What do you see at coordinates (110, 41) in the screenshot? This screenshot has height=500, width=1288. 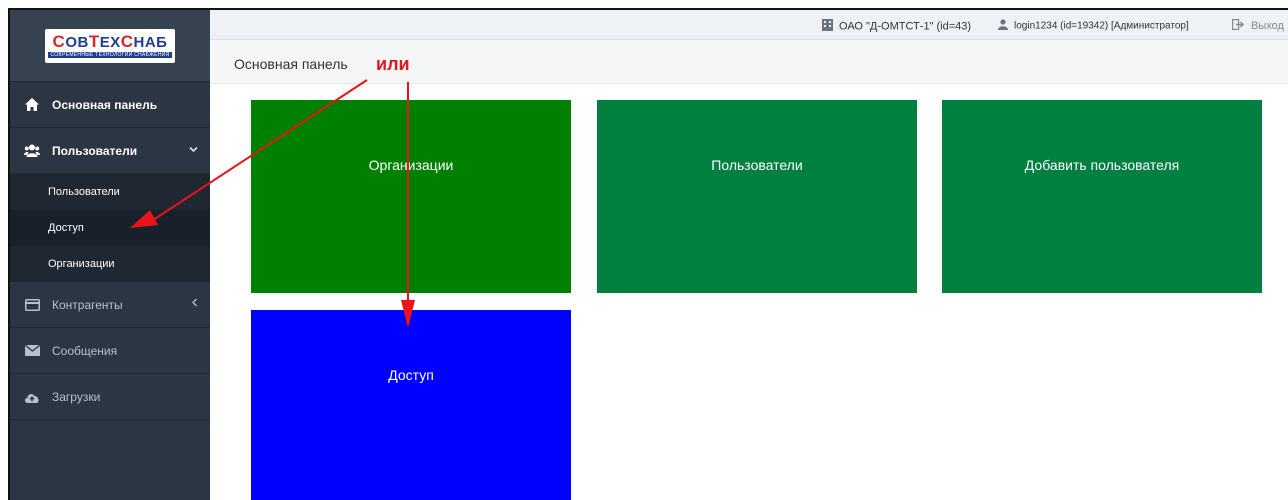 I see `logo-wordmark: СОВТЕХСНАБ` at bounding box center [110, 41].